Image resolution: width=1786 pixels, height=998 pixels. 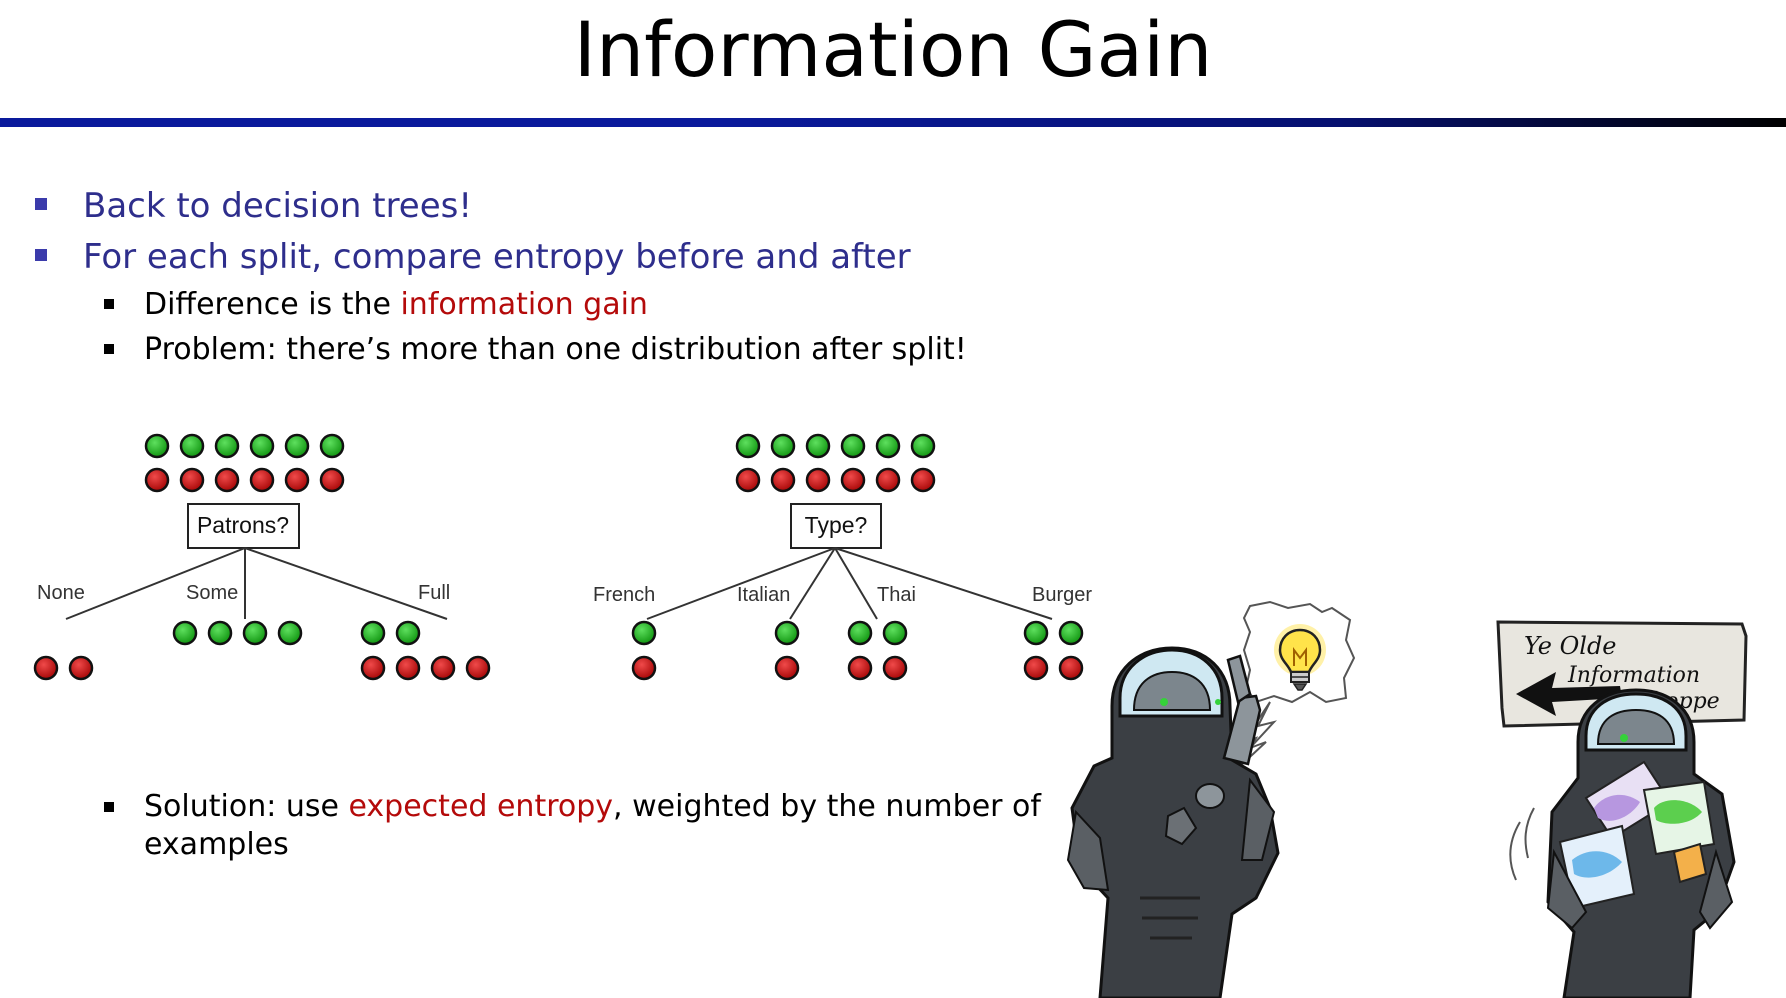 What do you see at coordinates (425, 650) in the screenshot?
I see `leaf-full` at bounding box center [425, 650].